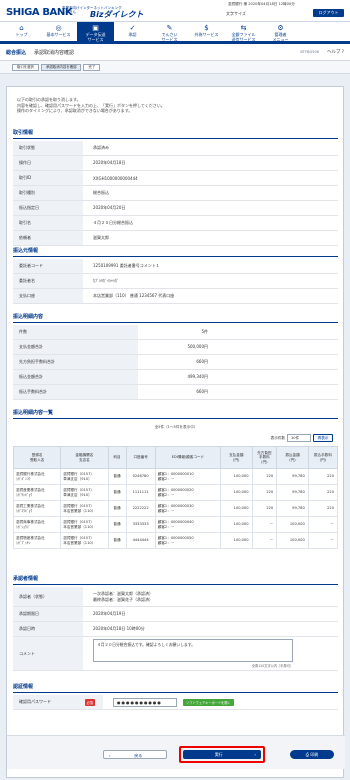 The image size is (350, 780). Describe the element at coordinates (176, 752) in the screenshot. I see `action-bar: ‹ 戻る 実行 › ⎙ 印刷` at that location.